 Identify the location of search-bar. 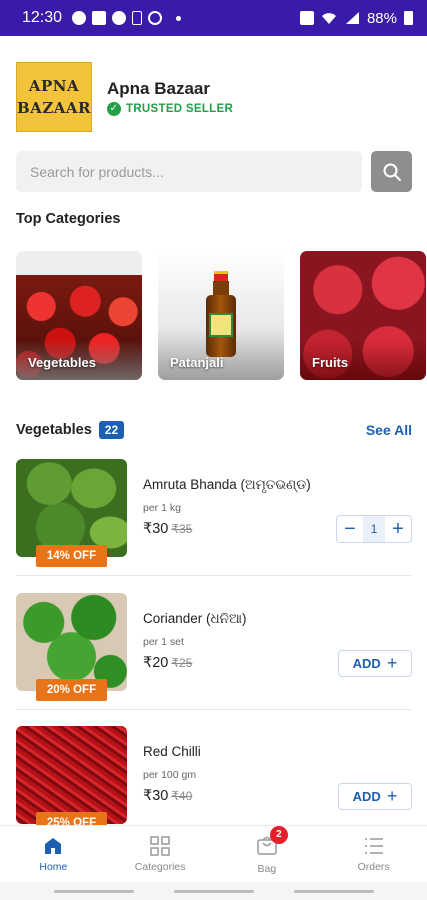
(214, 171).